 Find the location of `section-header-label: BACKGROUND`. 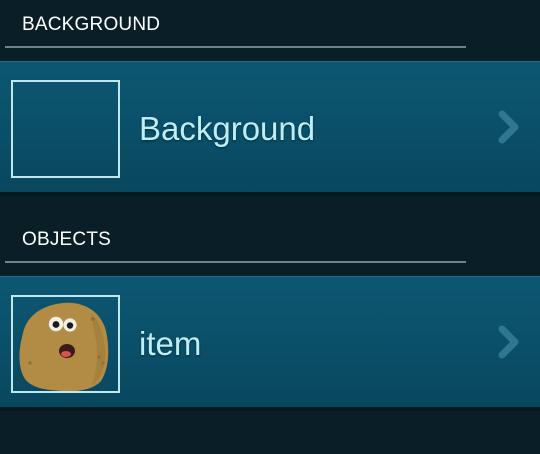

section-header-label: BACKGROUND is located at coordinates (91, 24).